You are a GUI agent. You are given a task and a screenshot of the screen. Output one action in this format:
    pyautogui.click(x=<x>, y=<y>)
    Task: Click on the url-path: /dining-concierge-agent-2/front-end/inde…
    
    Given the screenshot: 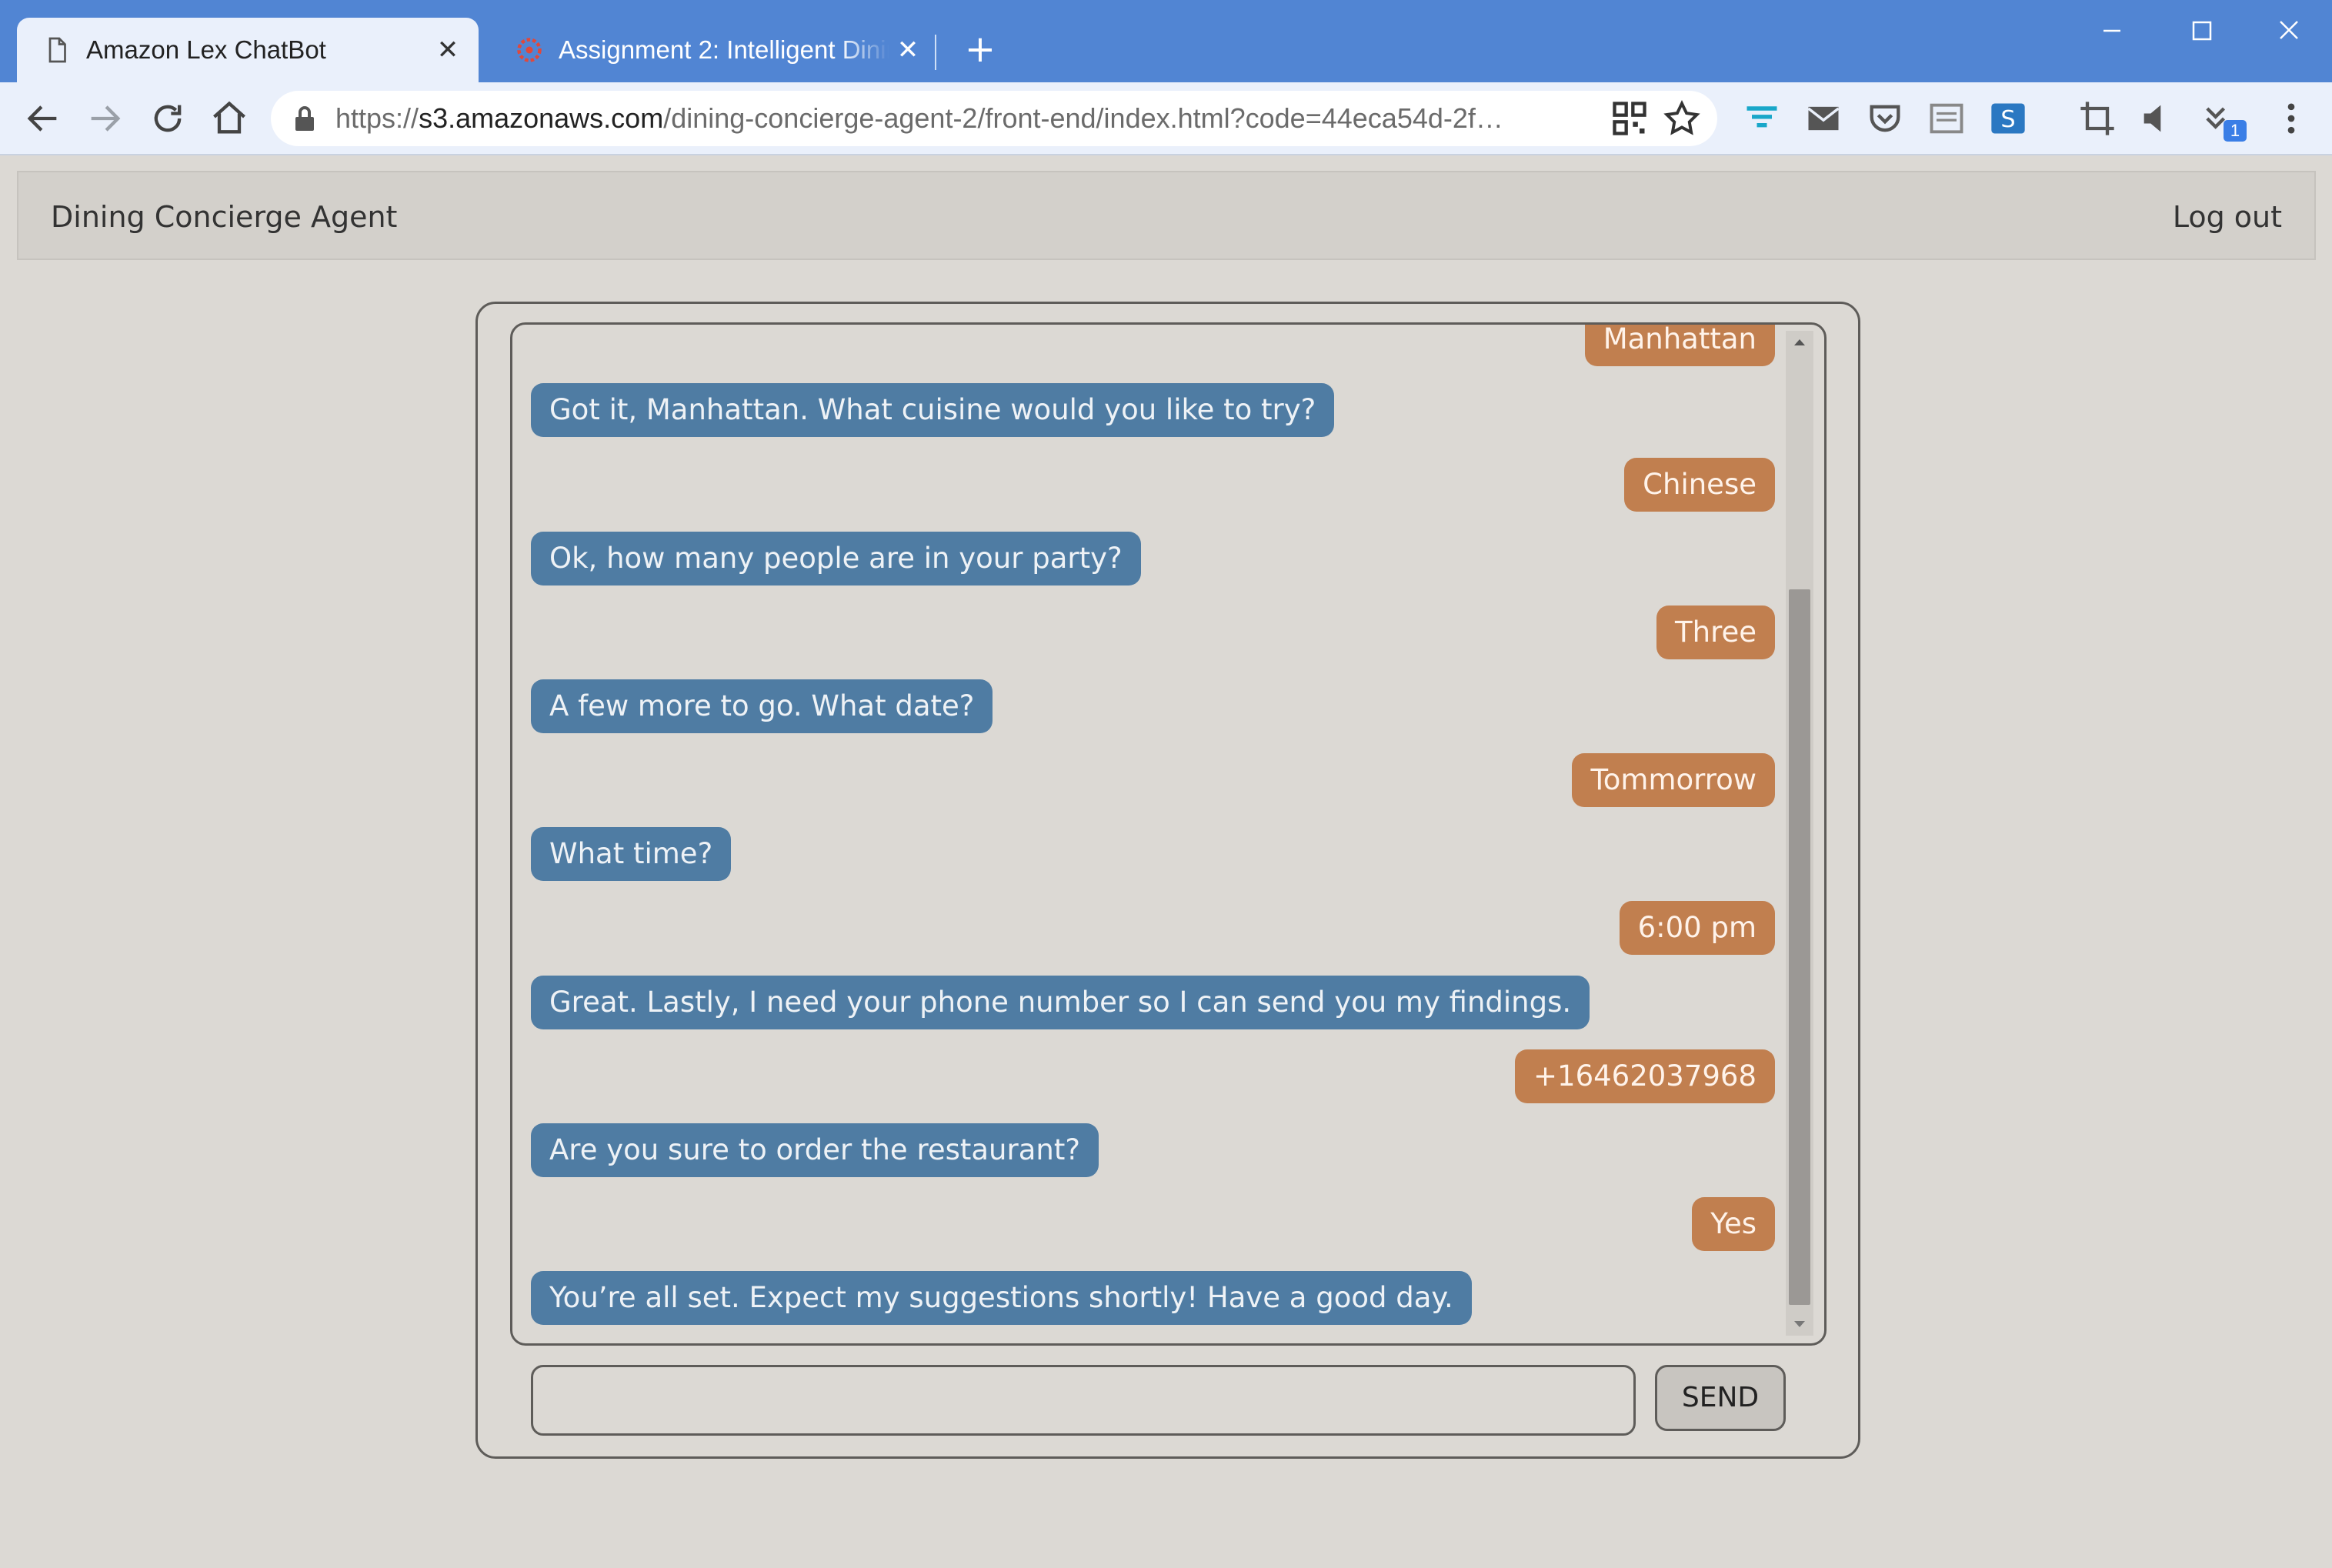 What is the action you would take?
    pyautogui.click(x=1083, y=118)
    